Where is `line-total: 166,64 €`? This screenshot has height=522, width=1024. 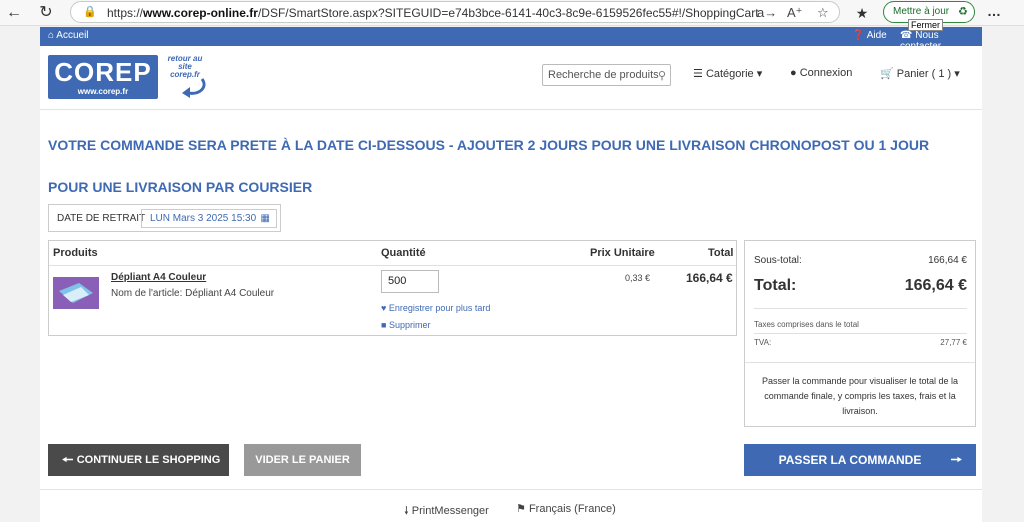
line-total: 166,64 € is located at coordinates (709, 278).